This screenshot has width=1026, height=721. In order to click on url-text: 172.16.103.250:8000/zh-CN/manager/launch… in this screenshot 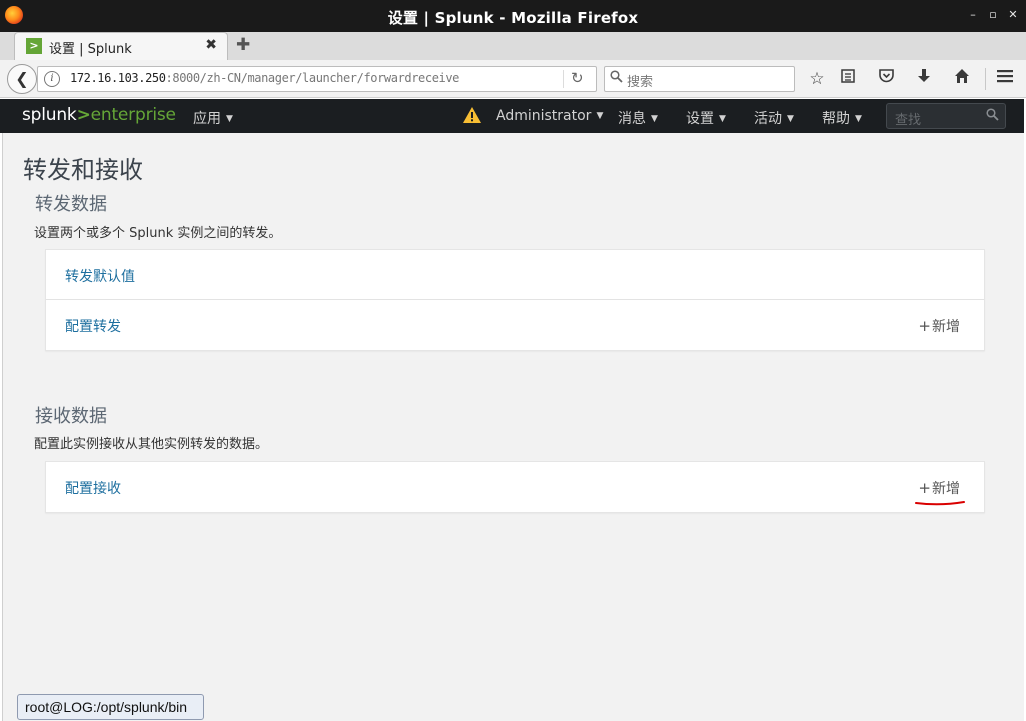, I will do `click(264, 78)`.